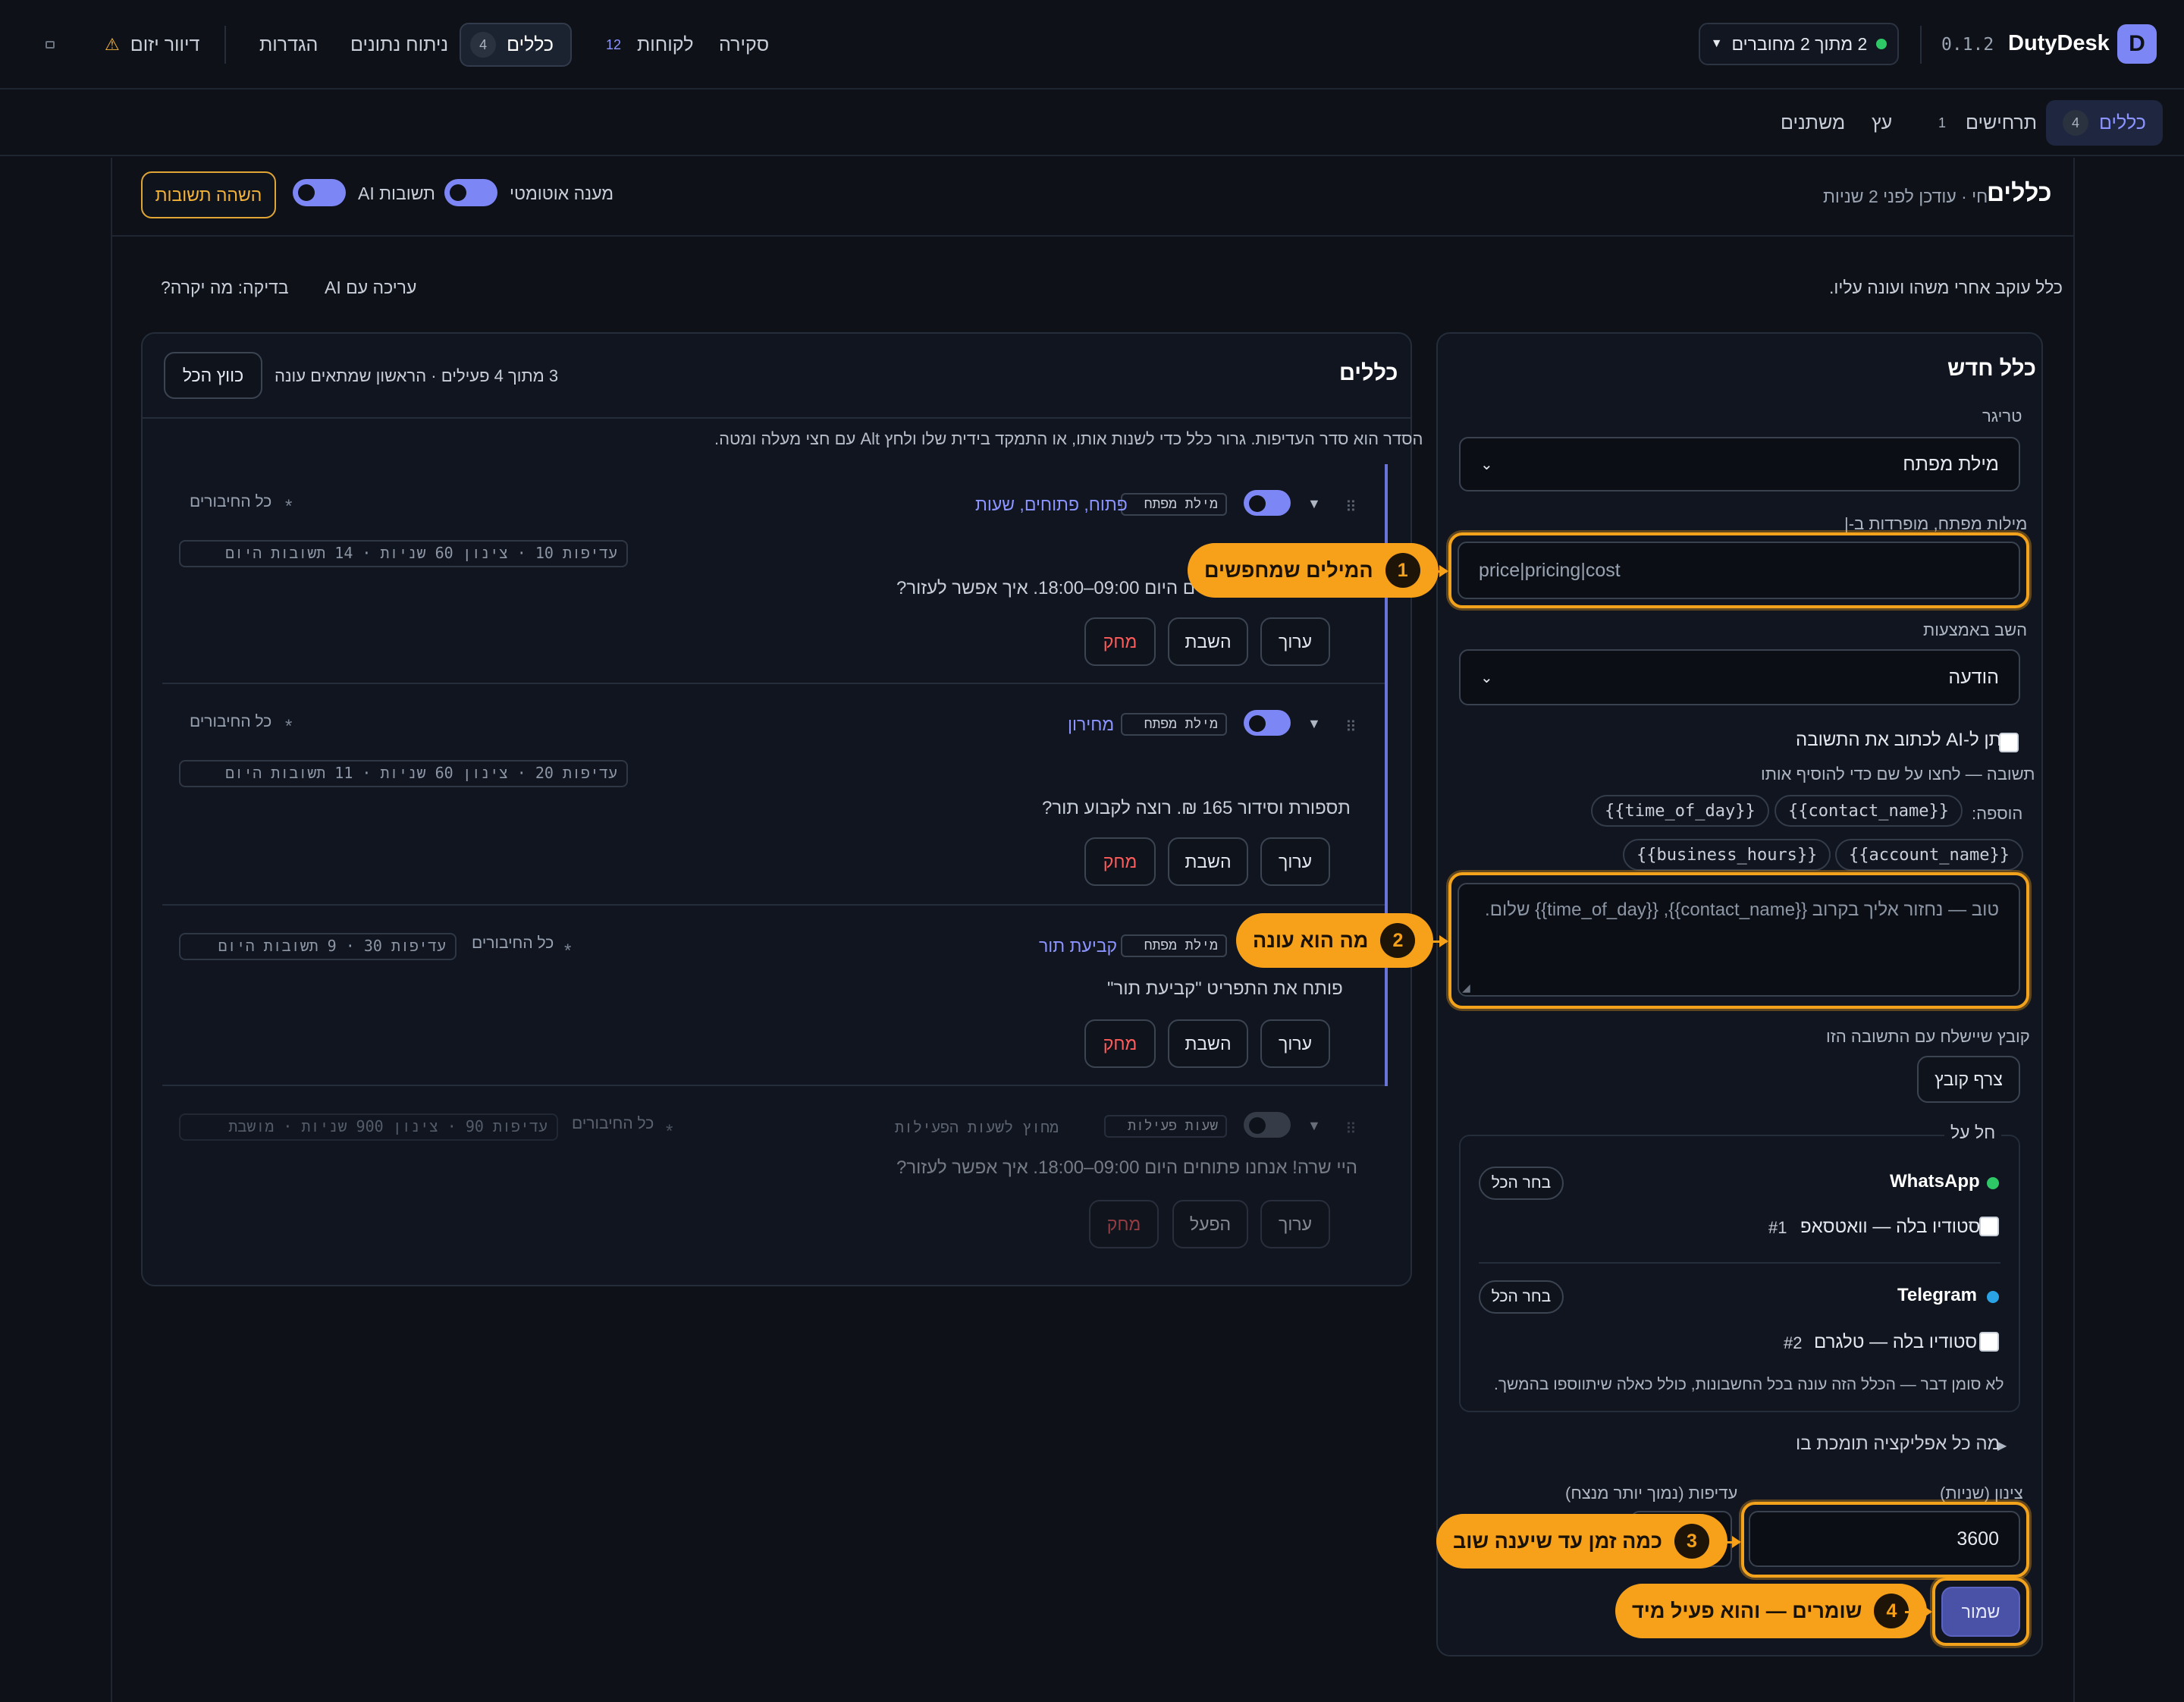 The image size is (2184, 1702). Describe the element at coordinates (2137, 44) in the screenshot. I see `app-logo: D` at that location.